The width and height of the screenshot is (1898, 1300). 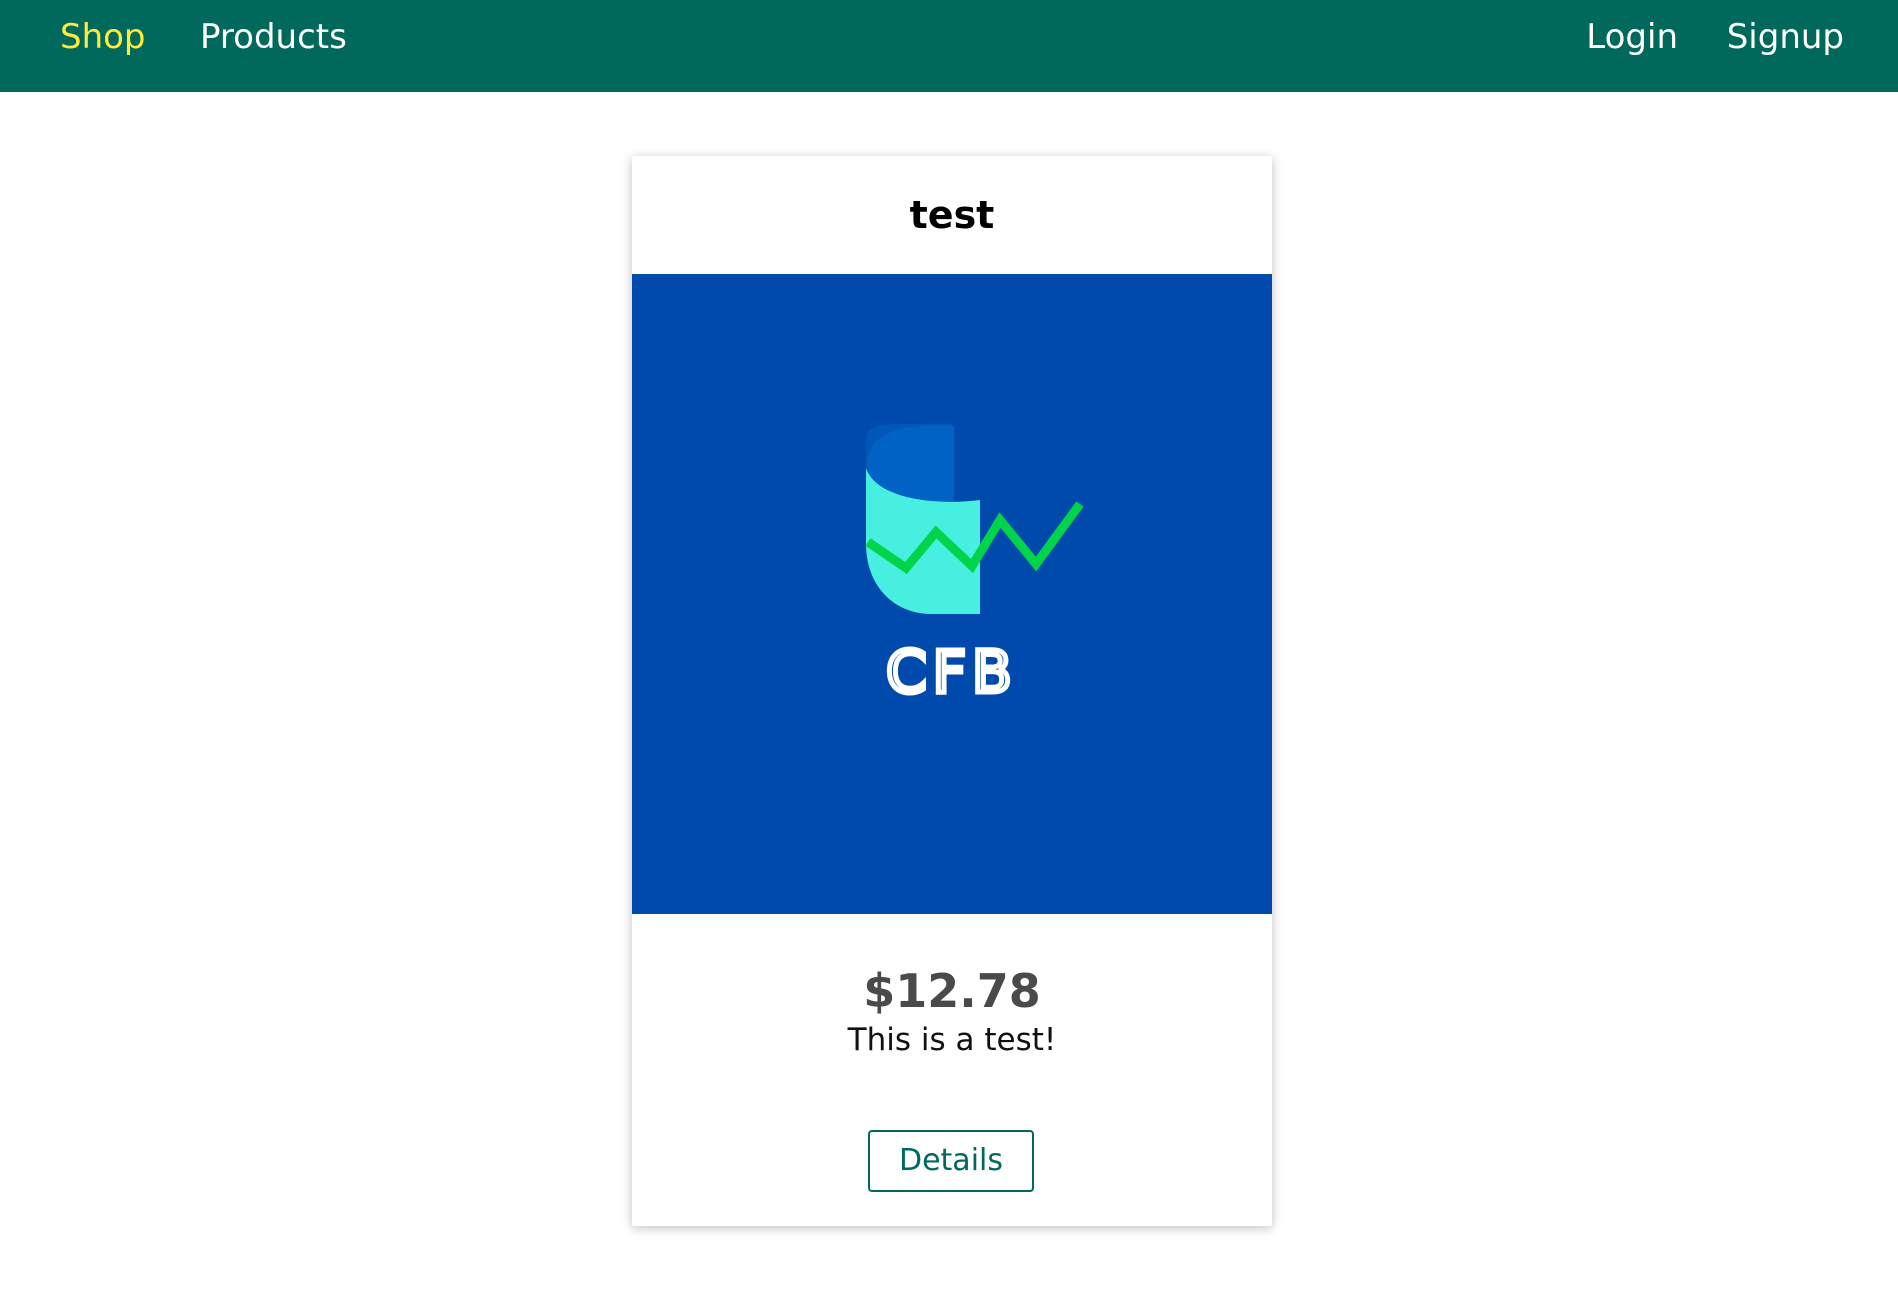 I want to click on product-description: This is a test!, so click(x=952, y=1040).